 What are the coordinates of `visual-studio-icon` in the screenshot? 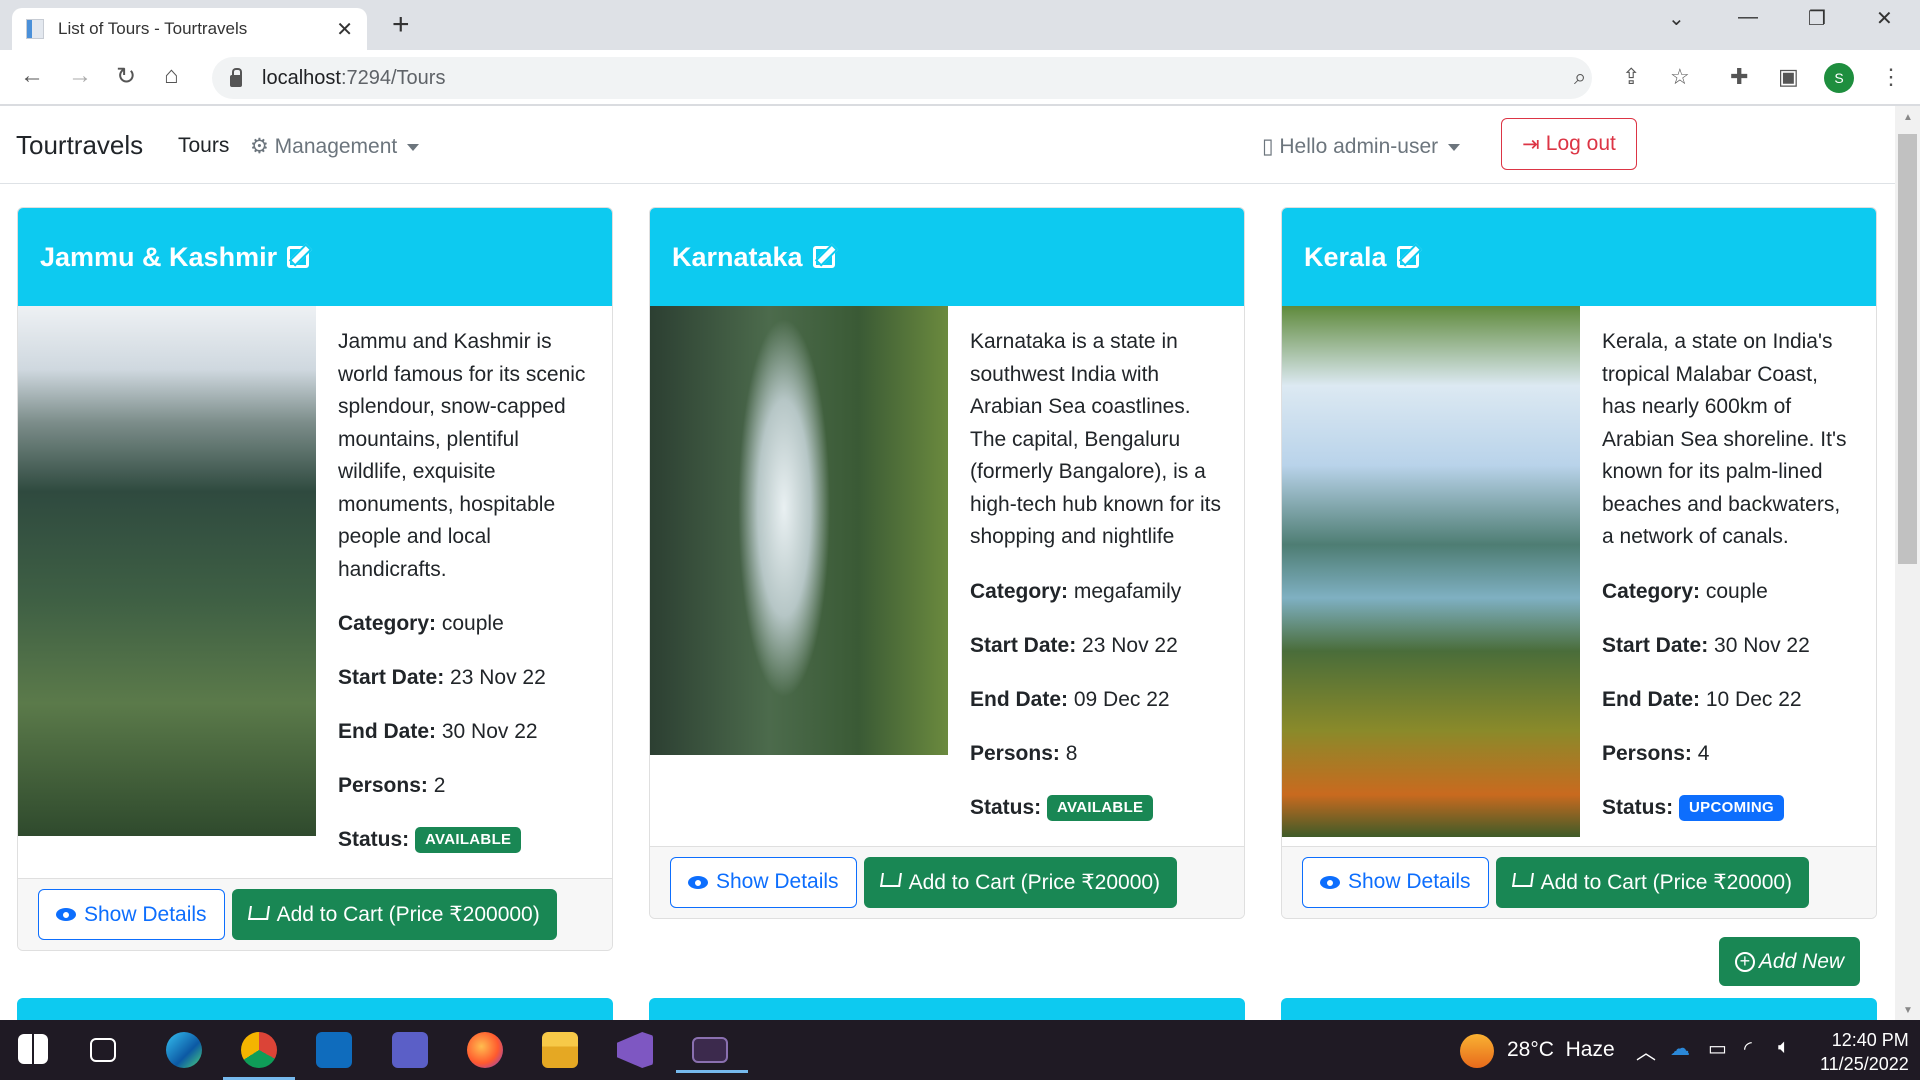 It's located at (635, 1050).